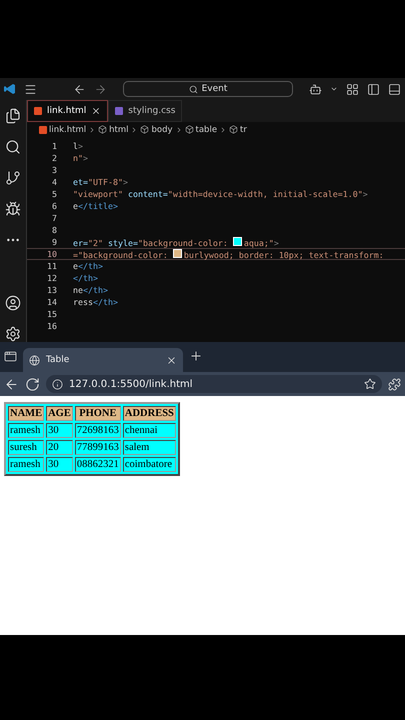  What do you see at coordinates (100, 89) in the screenshot?
I see `forward-icon` at bounding box center [100, 89].